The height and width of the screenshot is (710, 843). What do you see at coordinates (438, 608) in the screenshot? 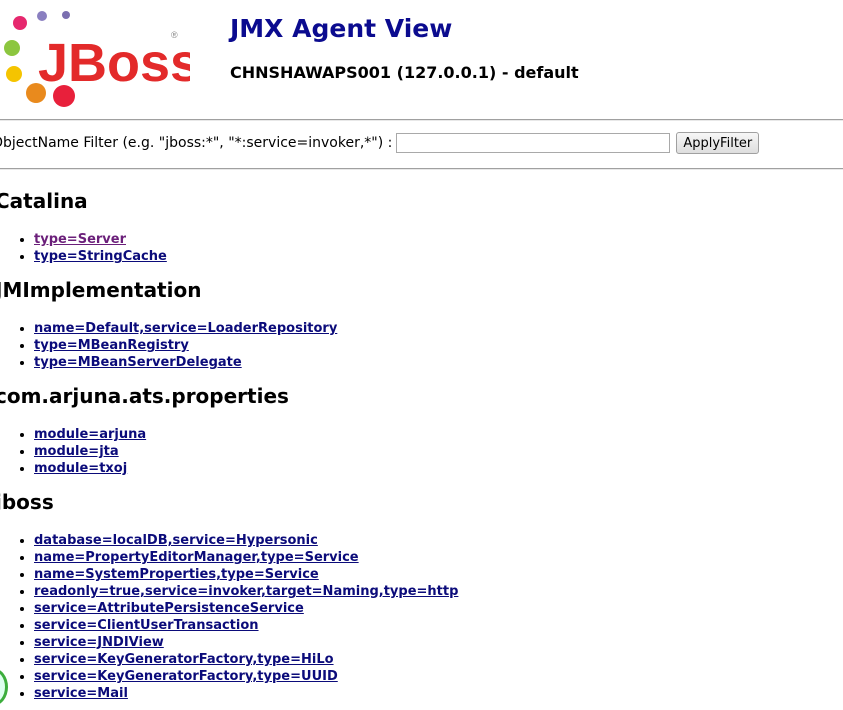
I see `list-item: service=AttributePersistenceService` at bounding box center [438, 608].